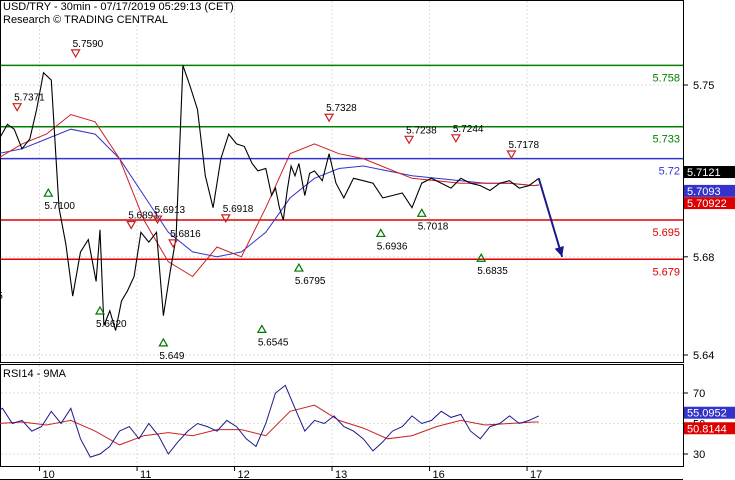 This screenshot has width=735, height=480. Describe the element at coordinates (707, 429) in the screenshot. I see `rsi-tag-1: 50.8144` at that location.